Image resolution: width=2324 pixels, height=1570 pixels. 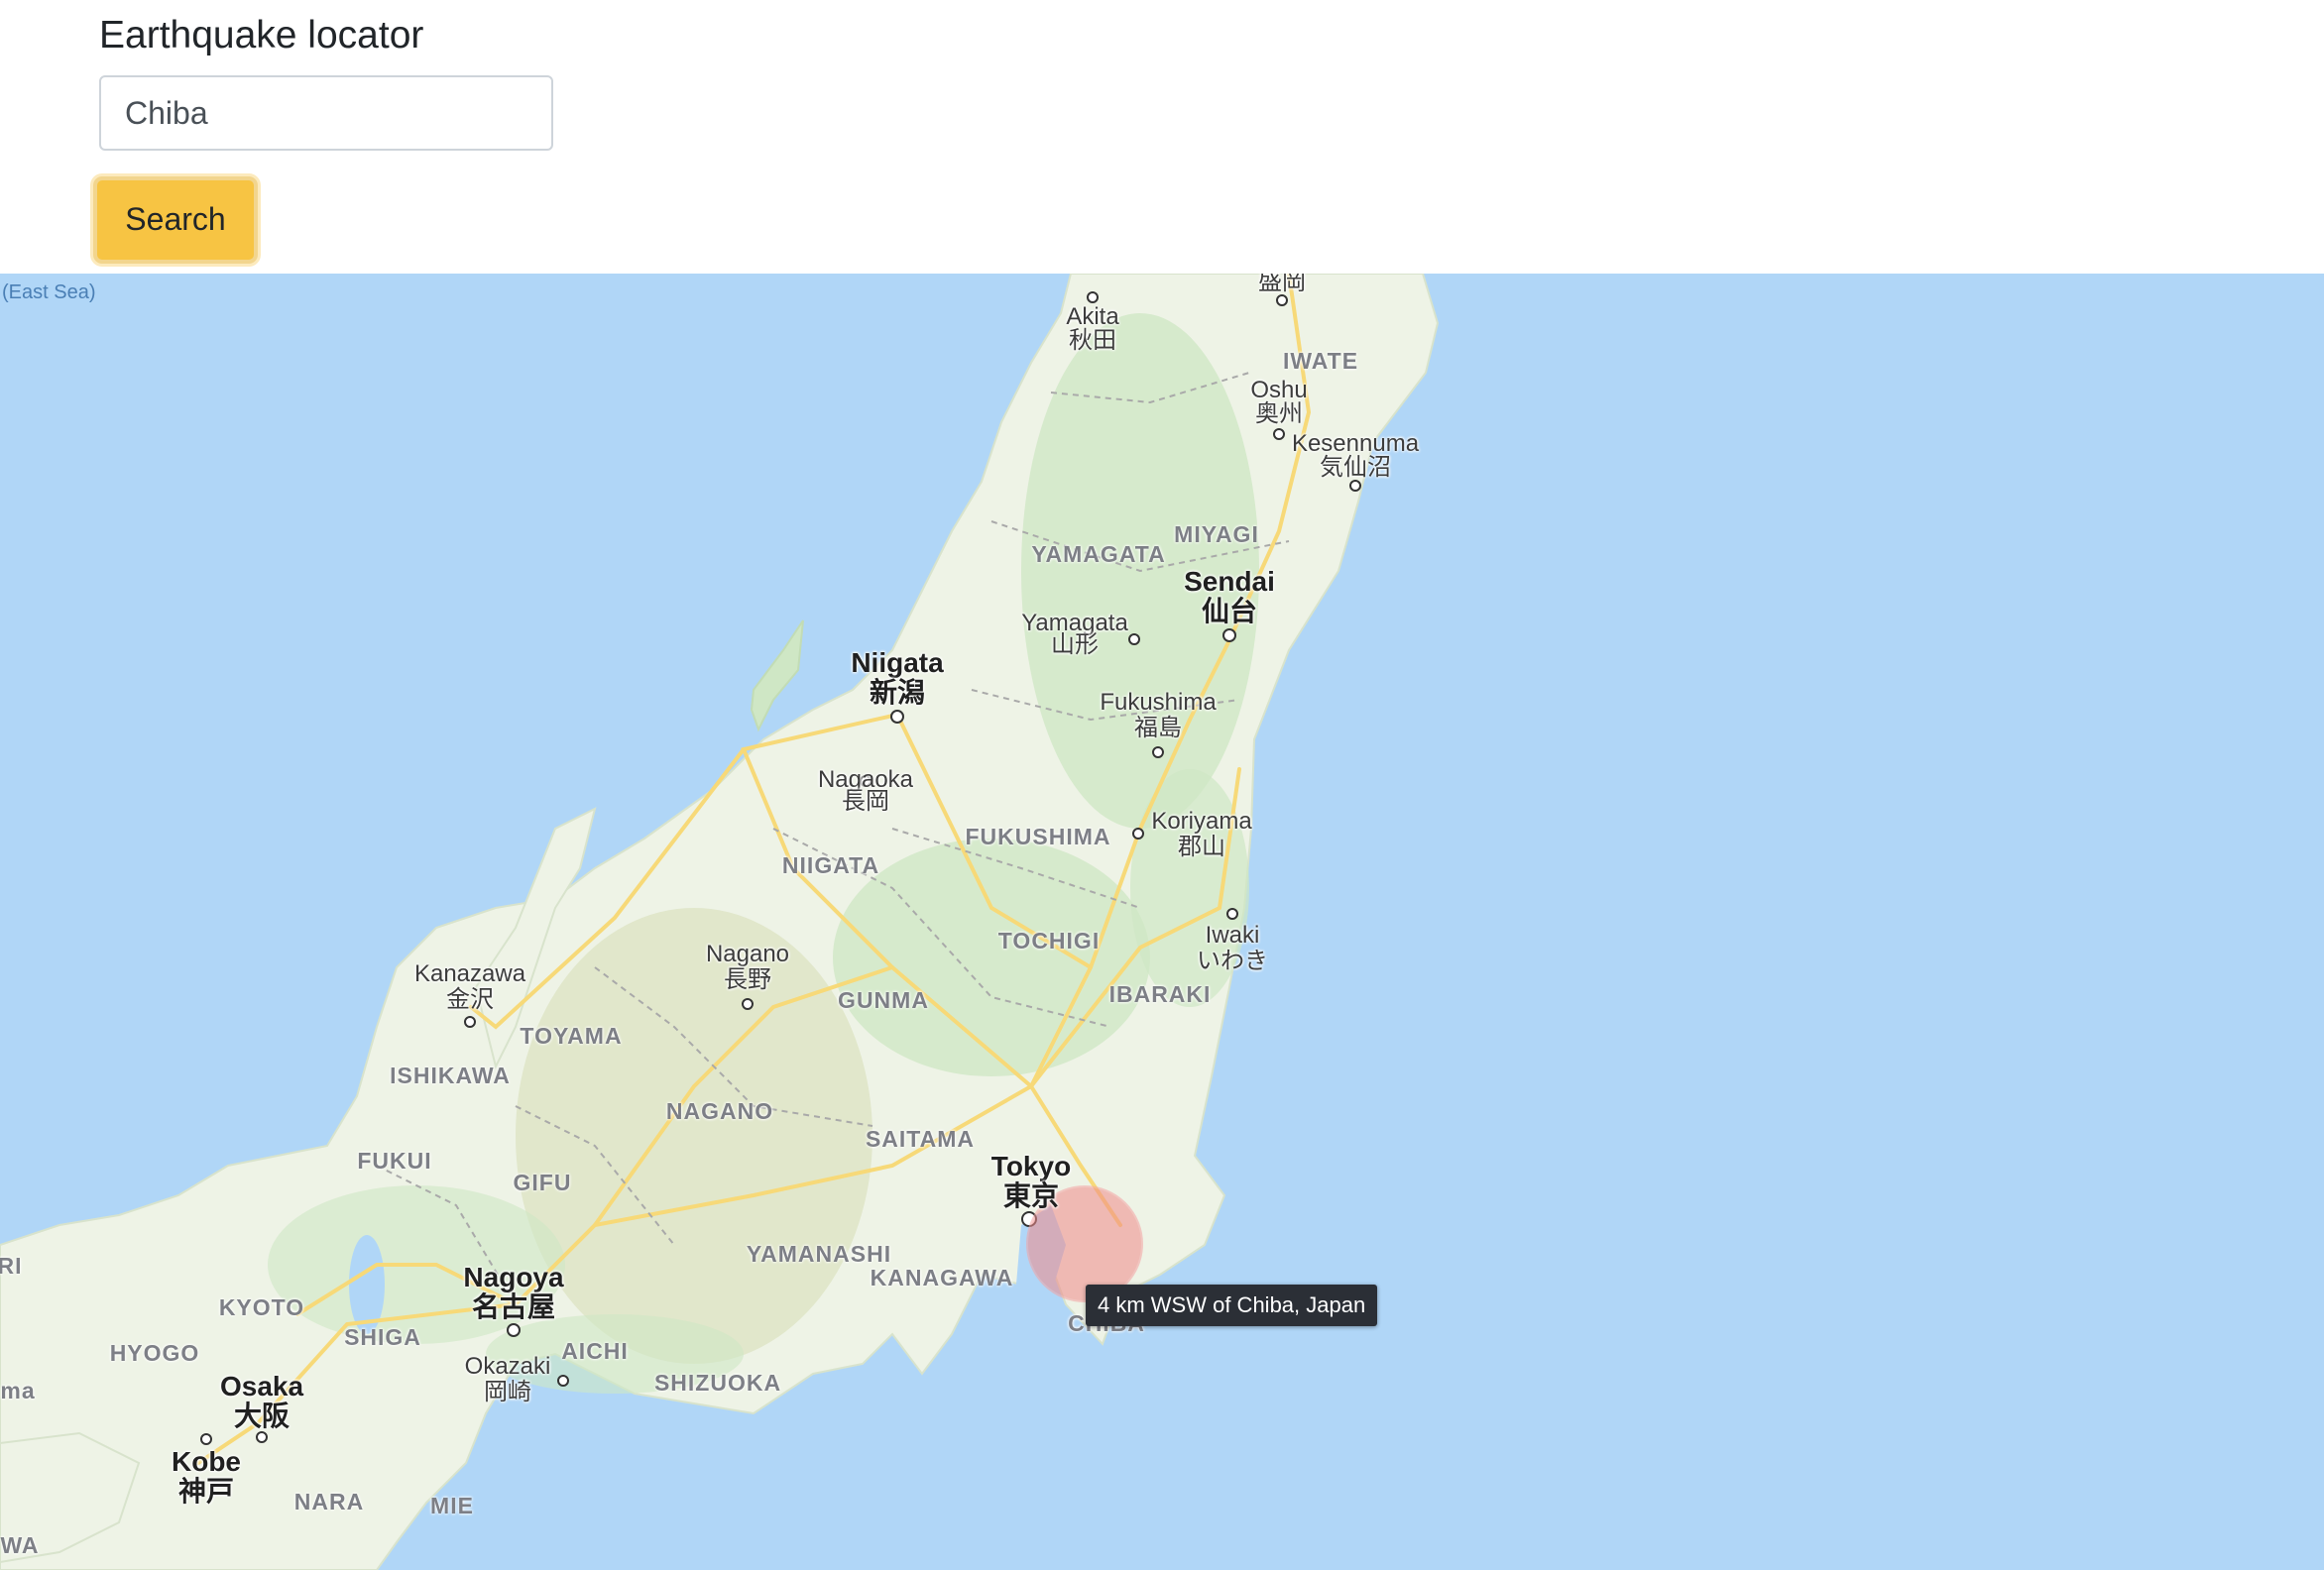 I want to click on pref-mie: MIE, so click(x=452, y=1505).